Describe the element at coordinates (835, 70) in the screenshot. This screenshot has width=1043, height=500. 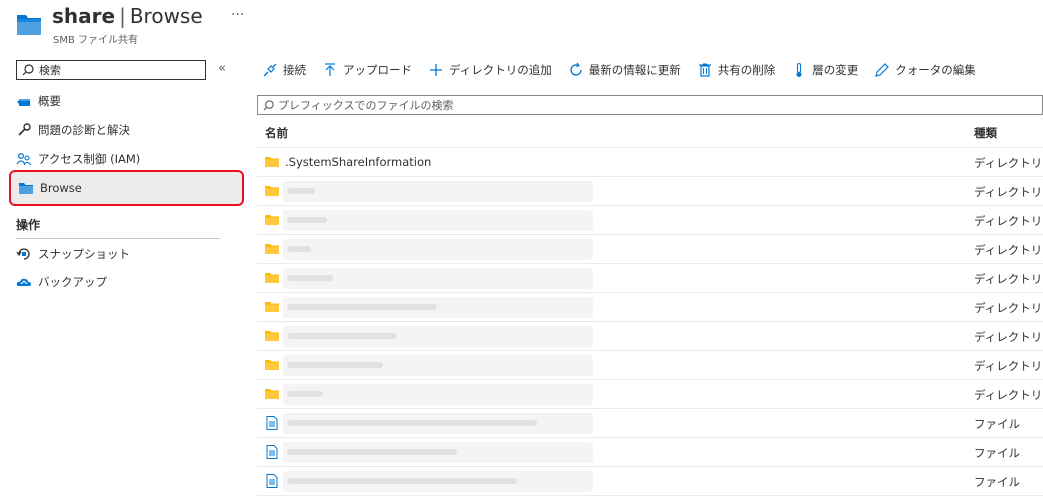
I see `change-tier-label: 層の変更` at that location.